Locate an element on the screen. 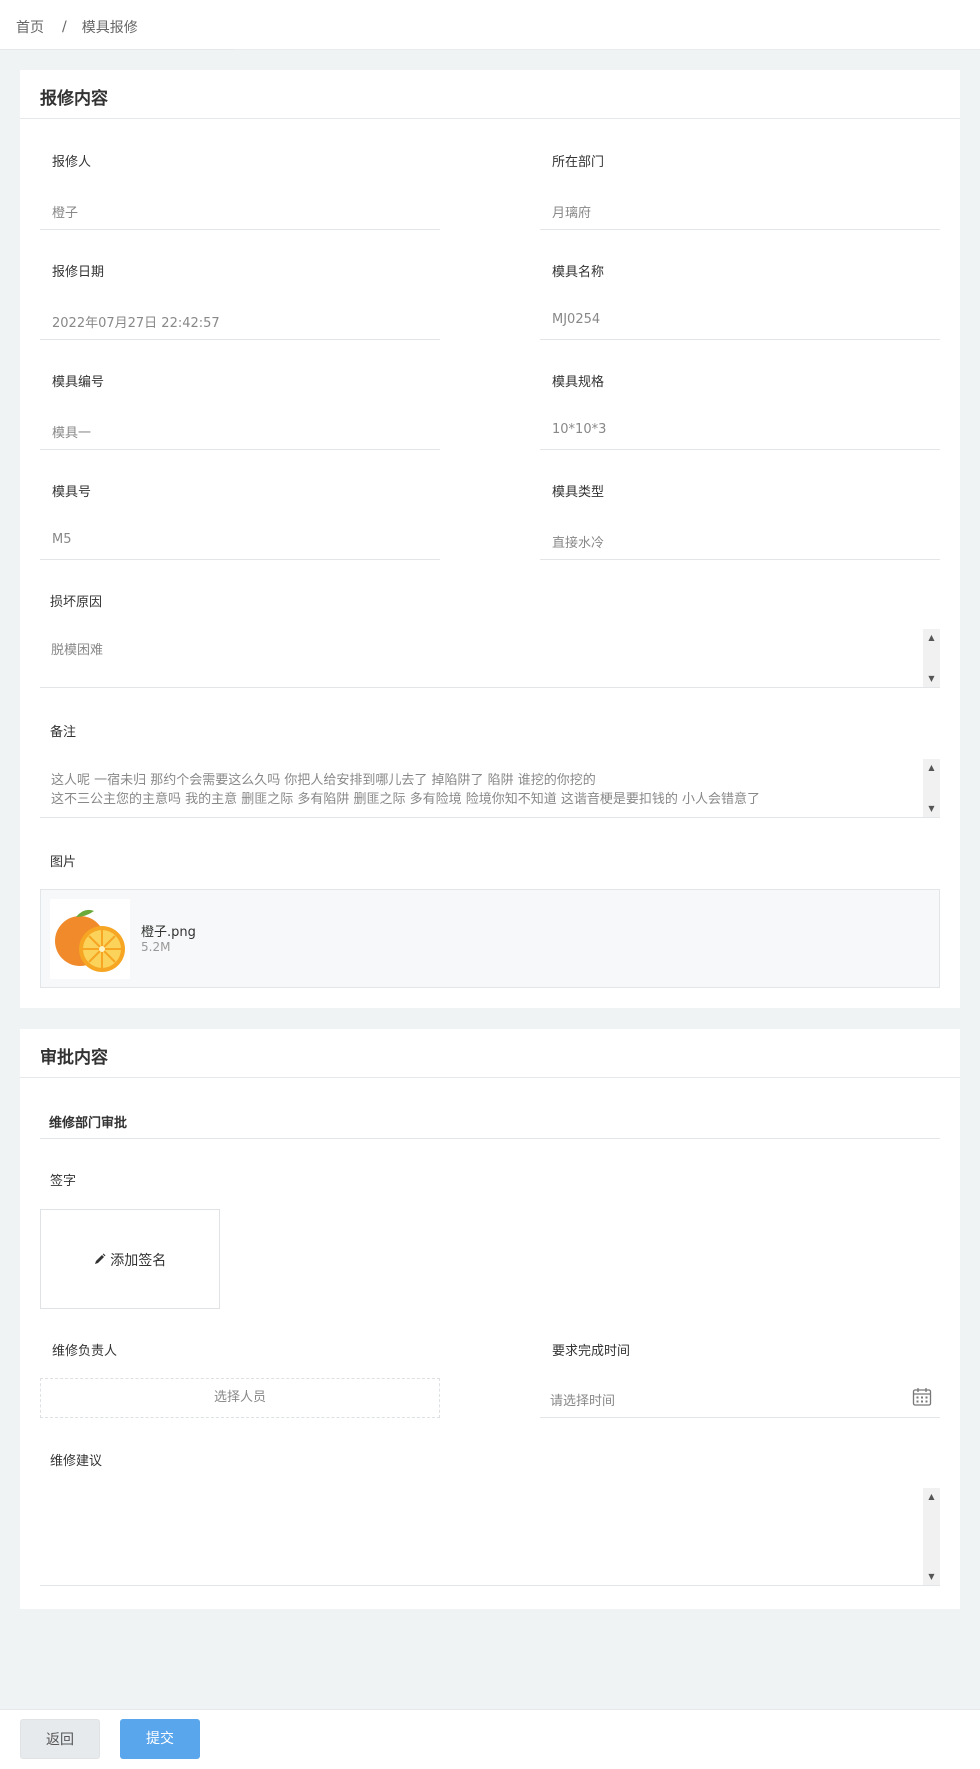 The height and width of the screenshot is (1769, 980). department-underline is located at coordinates (740, 229).